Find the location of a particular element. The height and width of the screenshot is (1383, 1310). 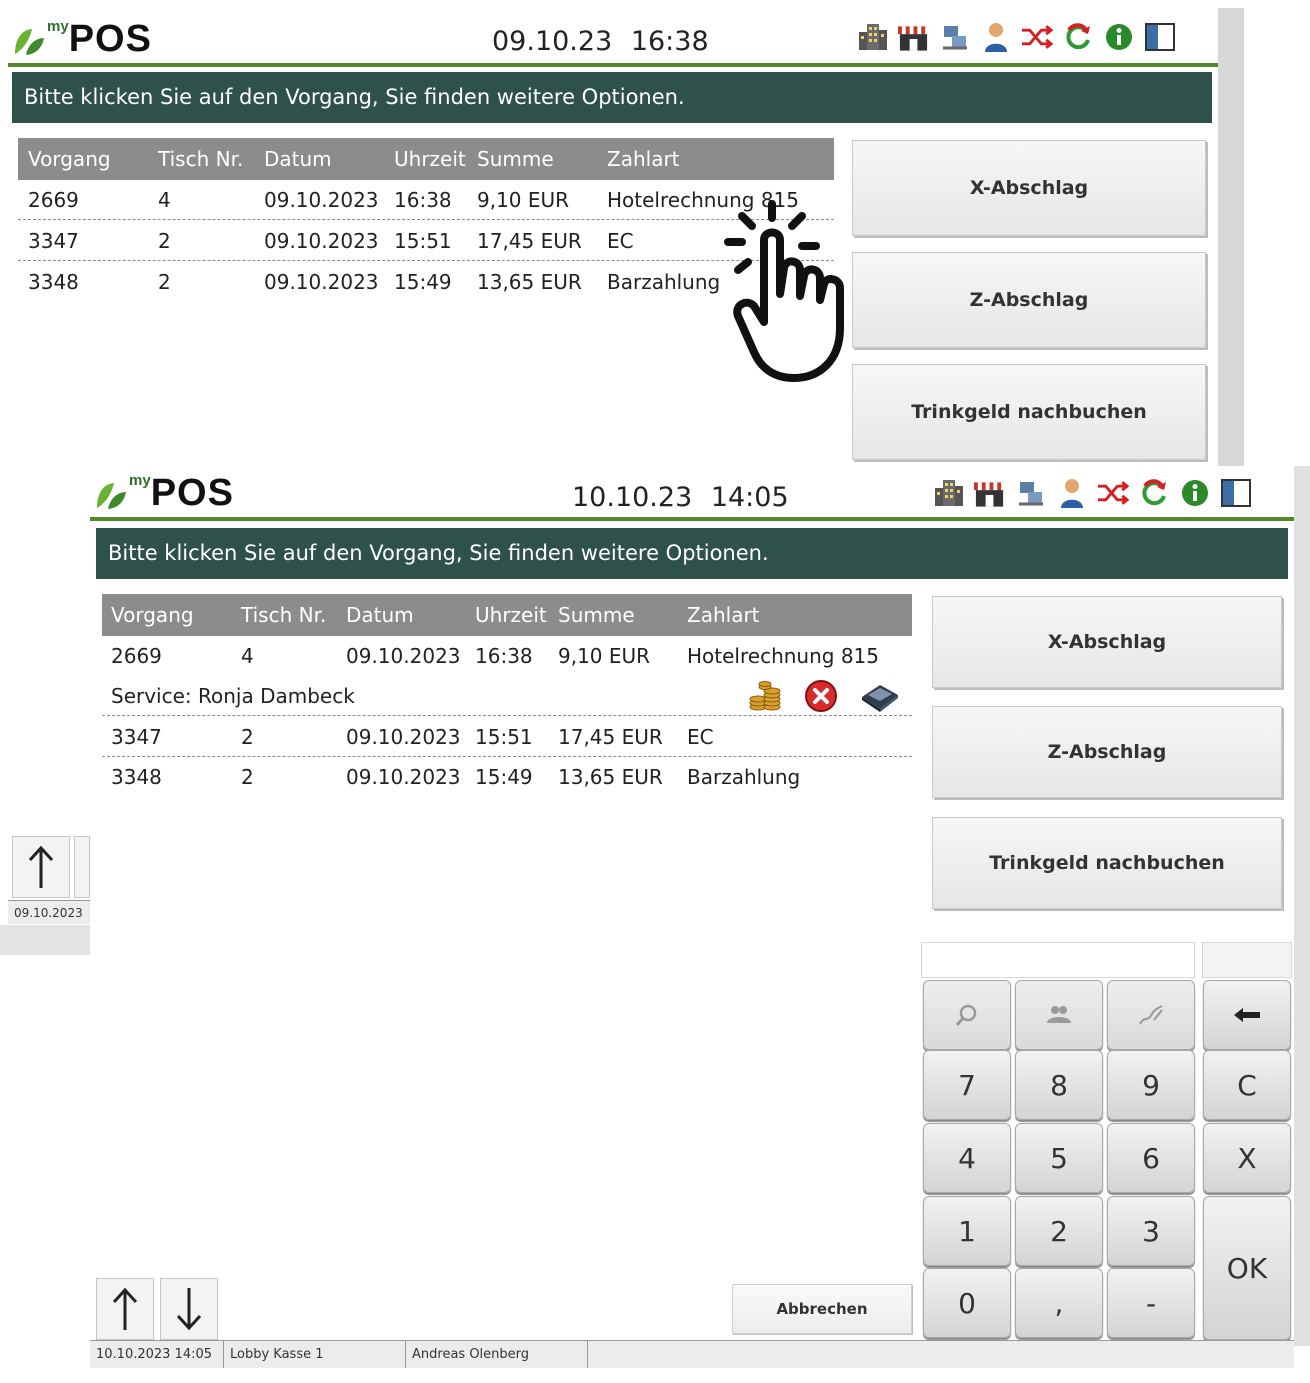

scroll-down-button is located at coordinates (189, 1309).